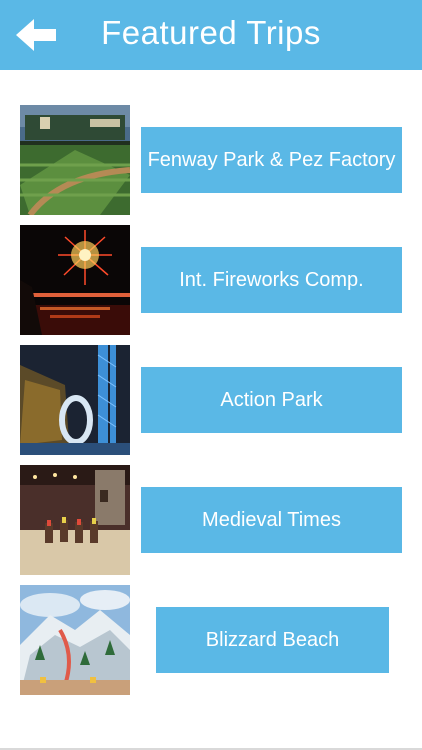 The width and height of the screenshot is (422, 750). Describe the element at coordinates (75, 640) in the screenshot. I see `trip-thumbnail-blizzard-beach` at that location.